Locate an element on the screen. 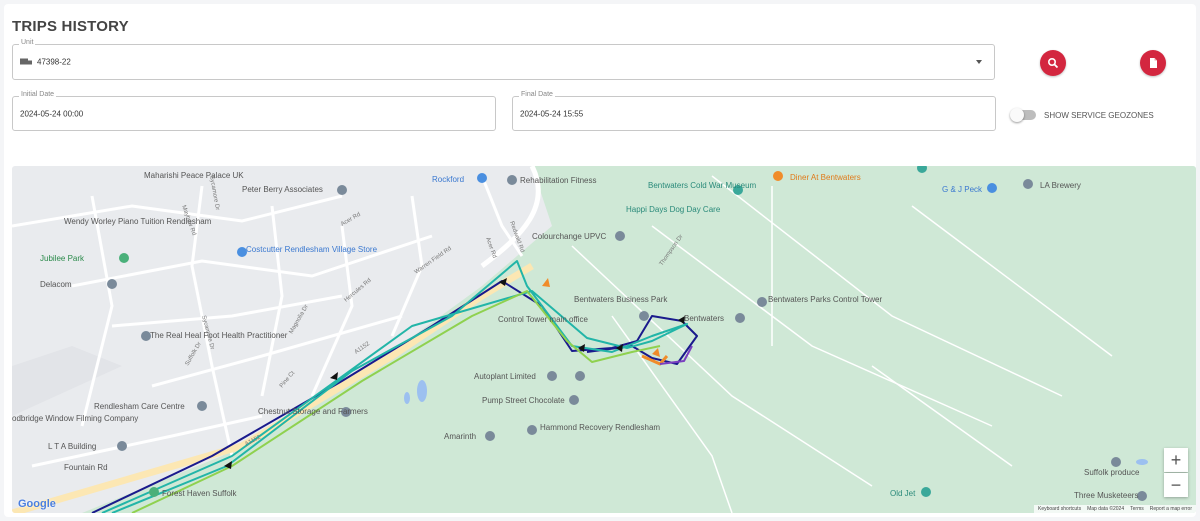  geozone-toggle-label: SHOW SERVICE GEOZONES is located at coordinates (1099, 115).